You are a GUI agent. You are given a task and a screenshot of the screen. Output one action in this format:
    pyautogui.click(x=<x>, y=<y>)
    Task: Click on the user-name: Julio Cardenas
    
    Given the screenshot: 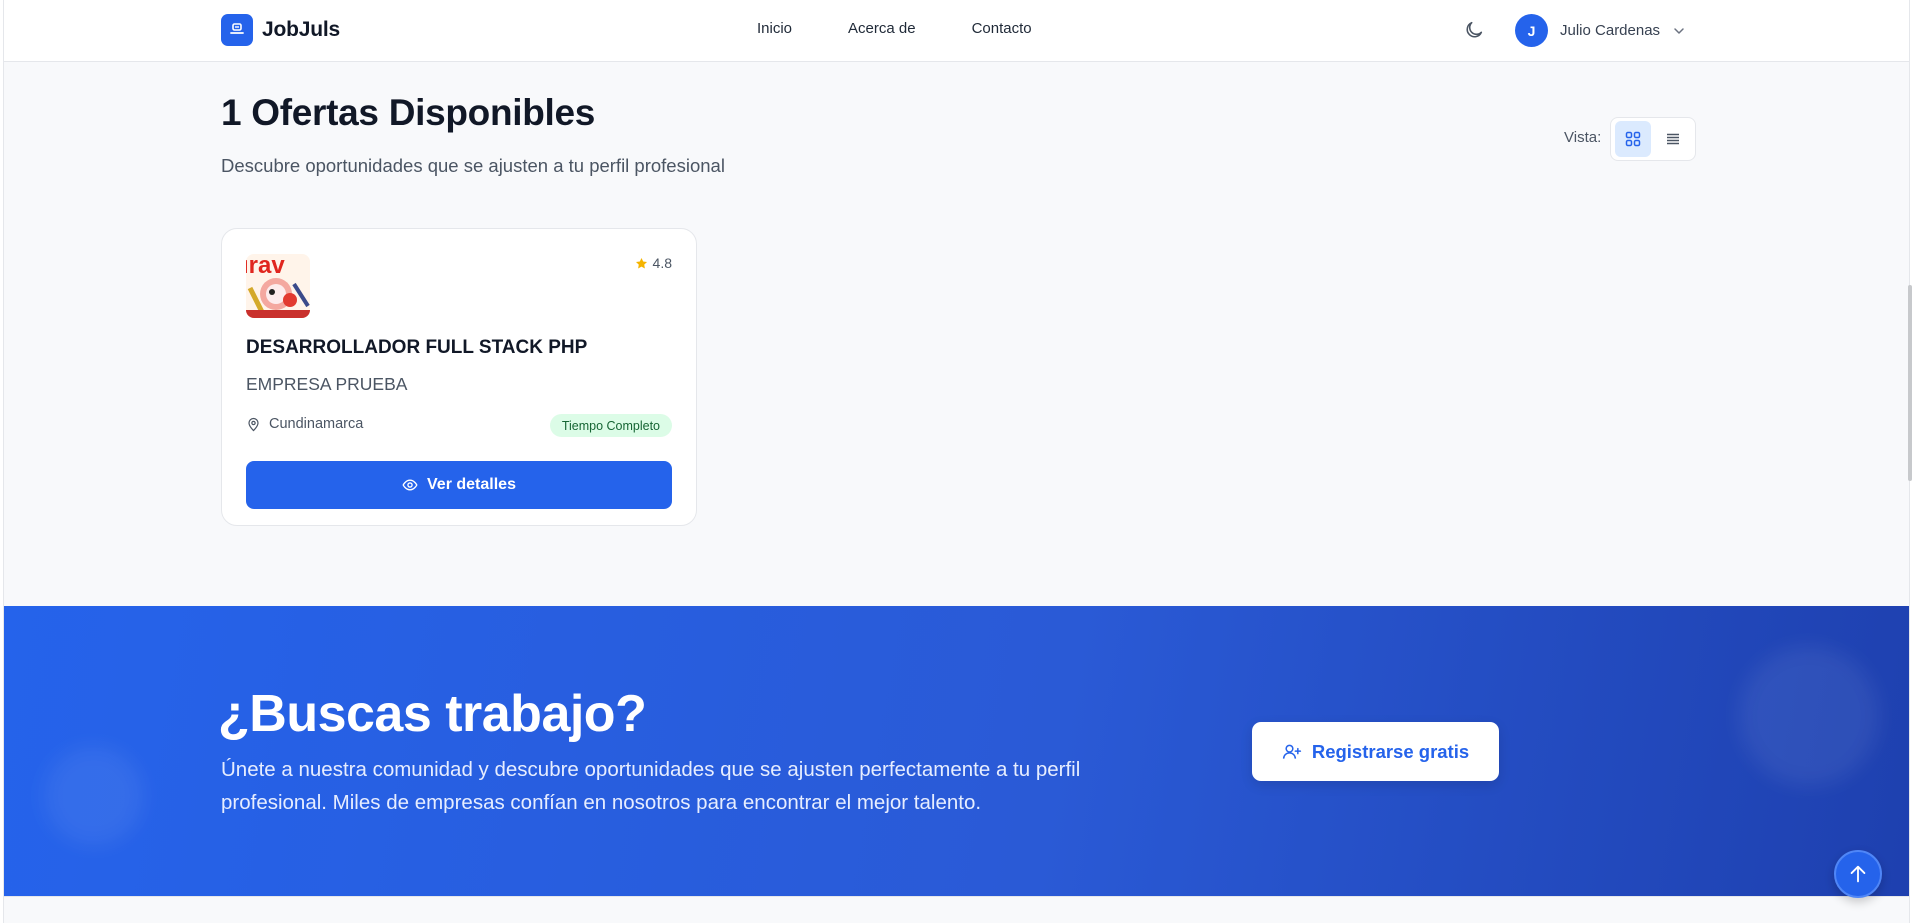 What is the action you would take?
    pyautogui.click(x=1610, y=30)
    